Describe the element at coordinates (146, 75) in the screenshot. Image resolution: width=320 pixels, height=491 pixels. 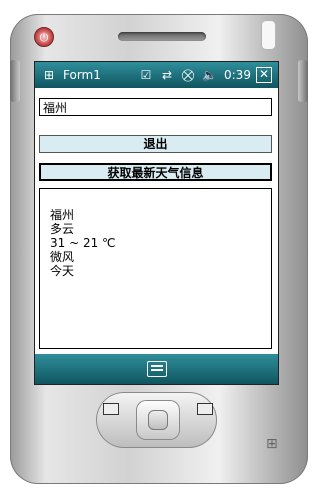
I see `checkbox-icon: ☑` at that location.